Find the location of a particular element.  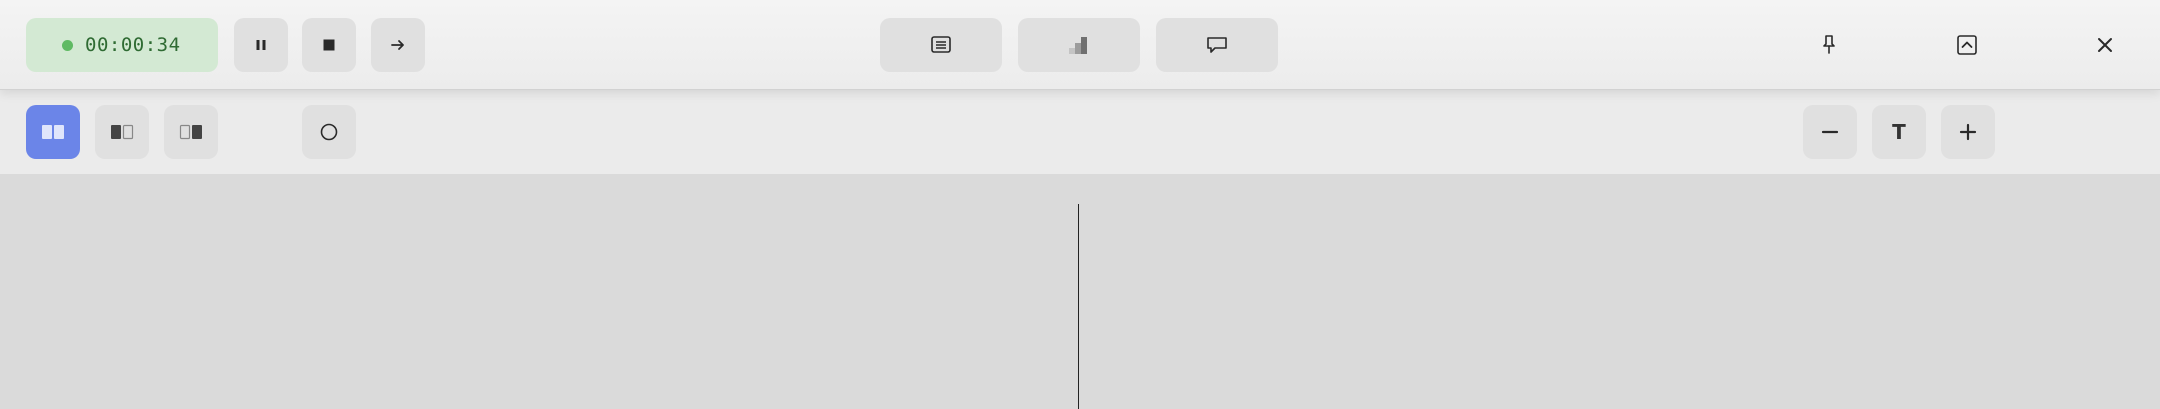

split-divider is located at coordinates (1078, 306).